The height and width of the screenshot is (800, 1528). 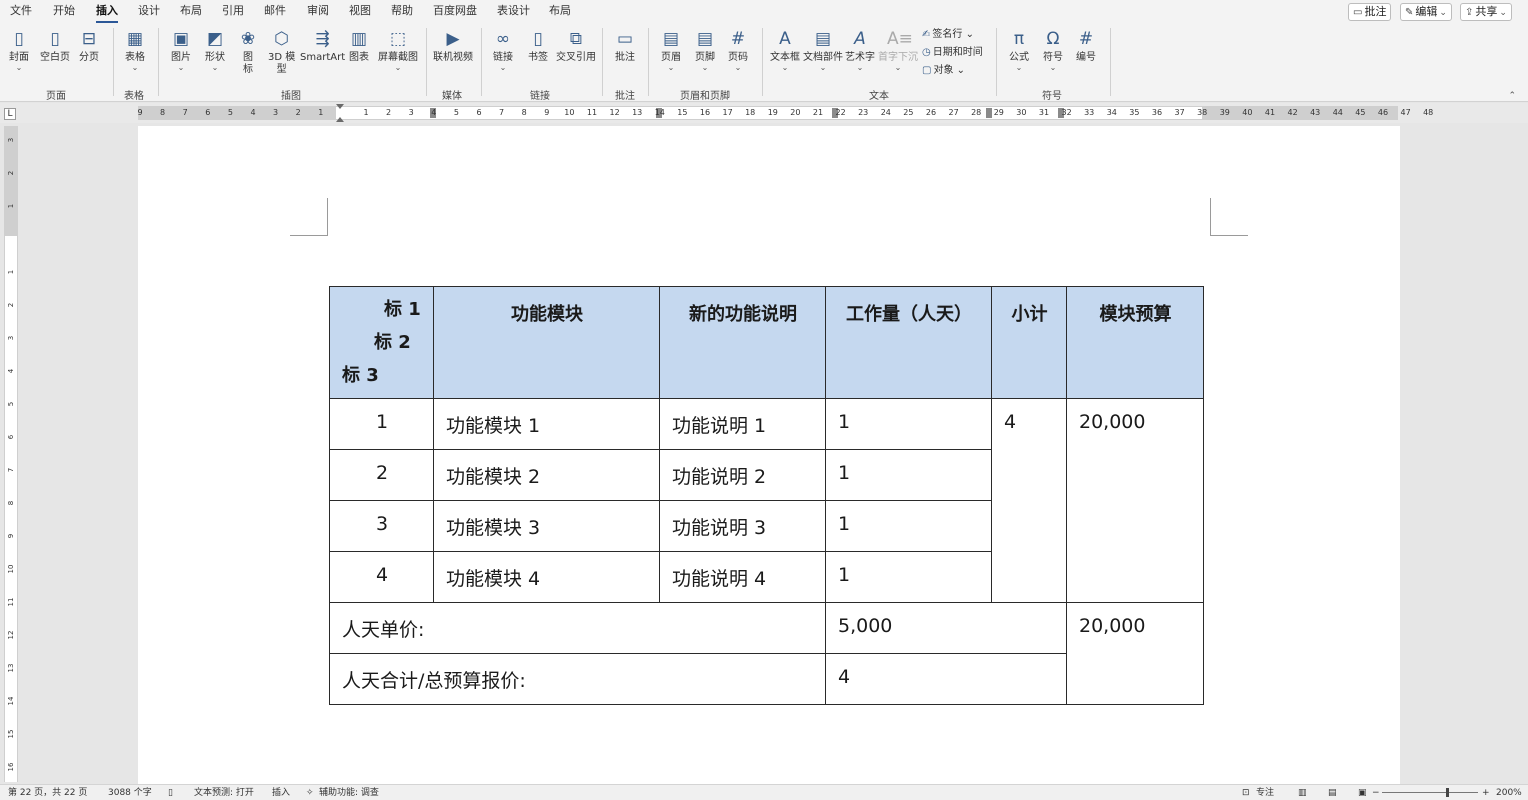 What do you see at coordinates (1135, 653) in the screenshot?
I see `grand-total-cell: 20,000` at bounding box center [1135, 653].